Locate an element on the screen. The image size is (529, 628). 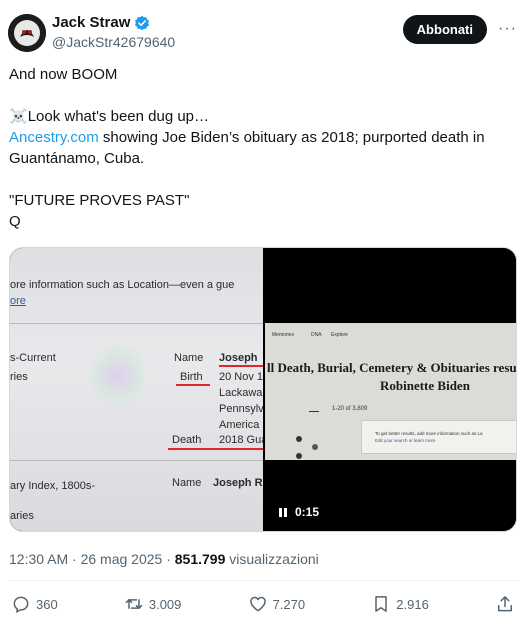
skull-emoji-icon: ☠️ is located at coordinates (18, 116).